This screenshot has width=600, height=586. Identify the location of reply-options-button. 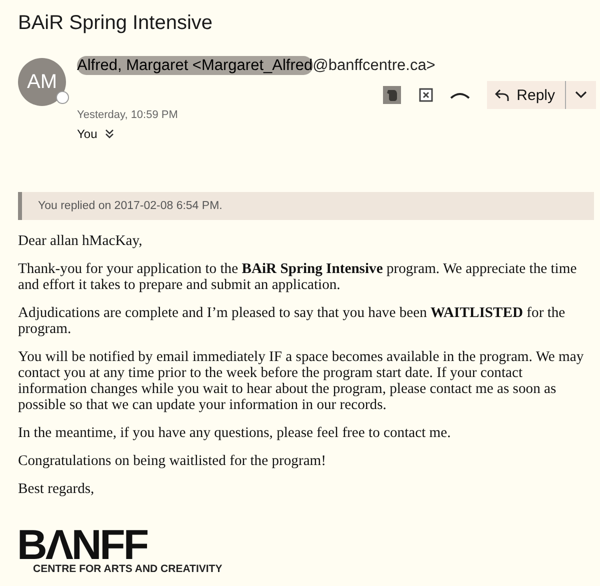
(580, 95).